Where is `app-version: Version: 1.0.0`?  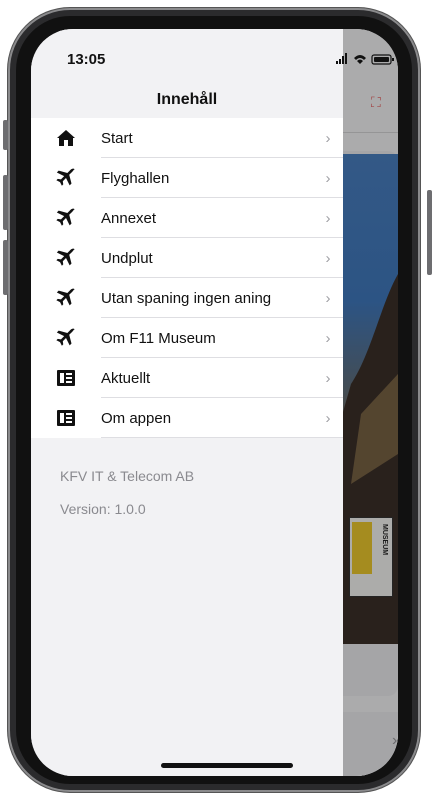
app-version: Version: 1.0.0 is located at coordinates (103, 509).